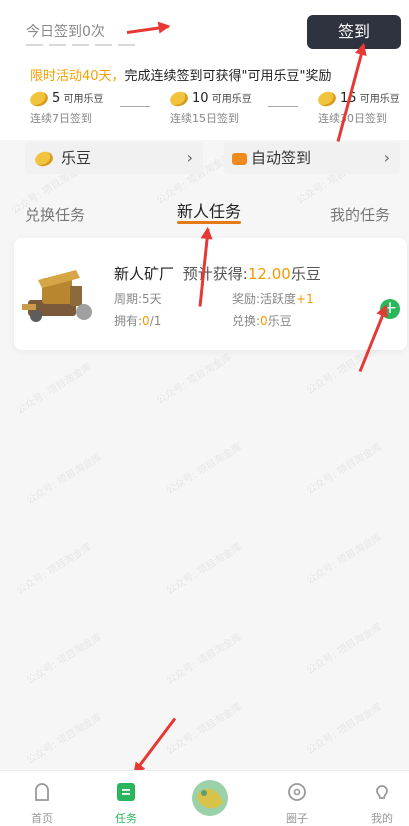  I want to click on reward-value: +1, so click(305, 299).